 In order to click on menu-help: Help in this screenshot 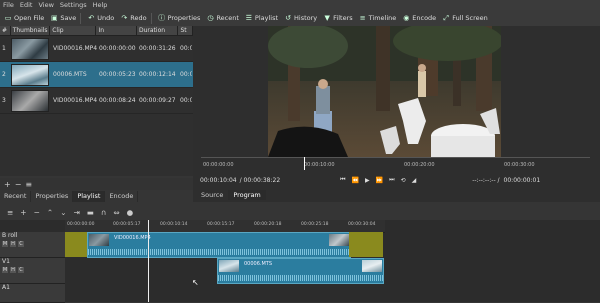, I will do `click(100, 5)`.